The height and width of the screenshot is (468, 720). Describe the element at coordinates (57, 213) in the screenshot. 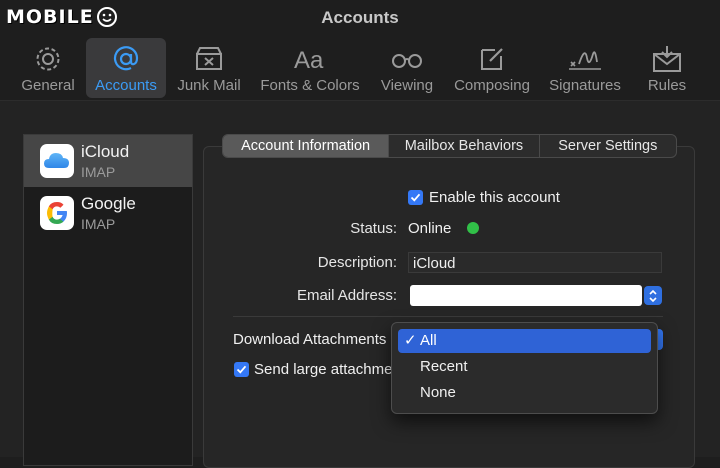

I see `google-icon` at that location.